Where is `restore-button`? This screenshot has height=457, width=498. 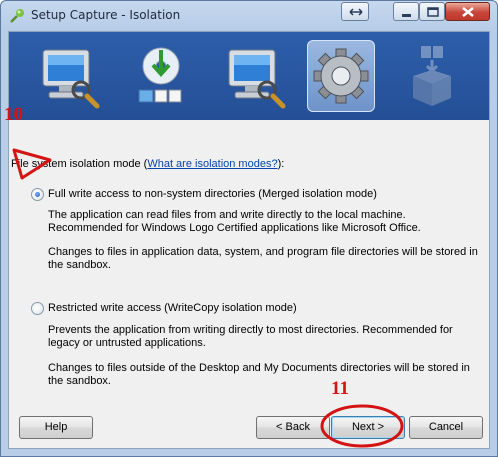
restore-button is located at coordinates (355, 11).